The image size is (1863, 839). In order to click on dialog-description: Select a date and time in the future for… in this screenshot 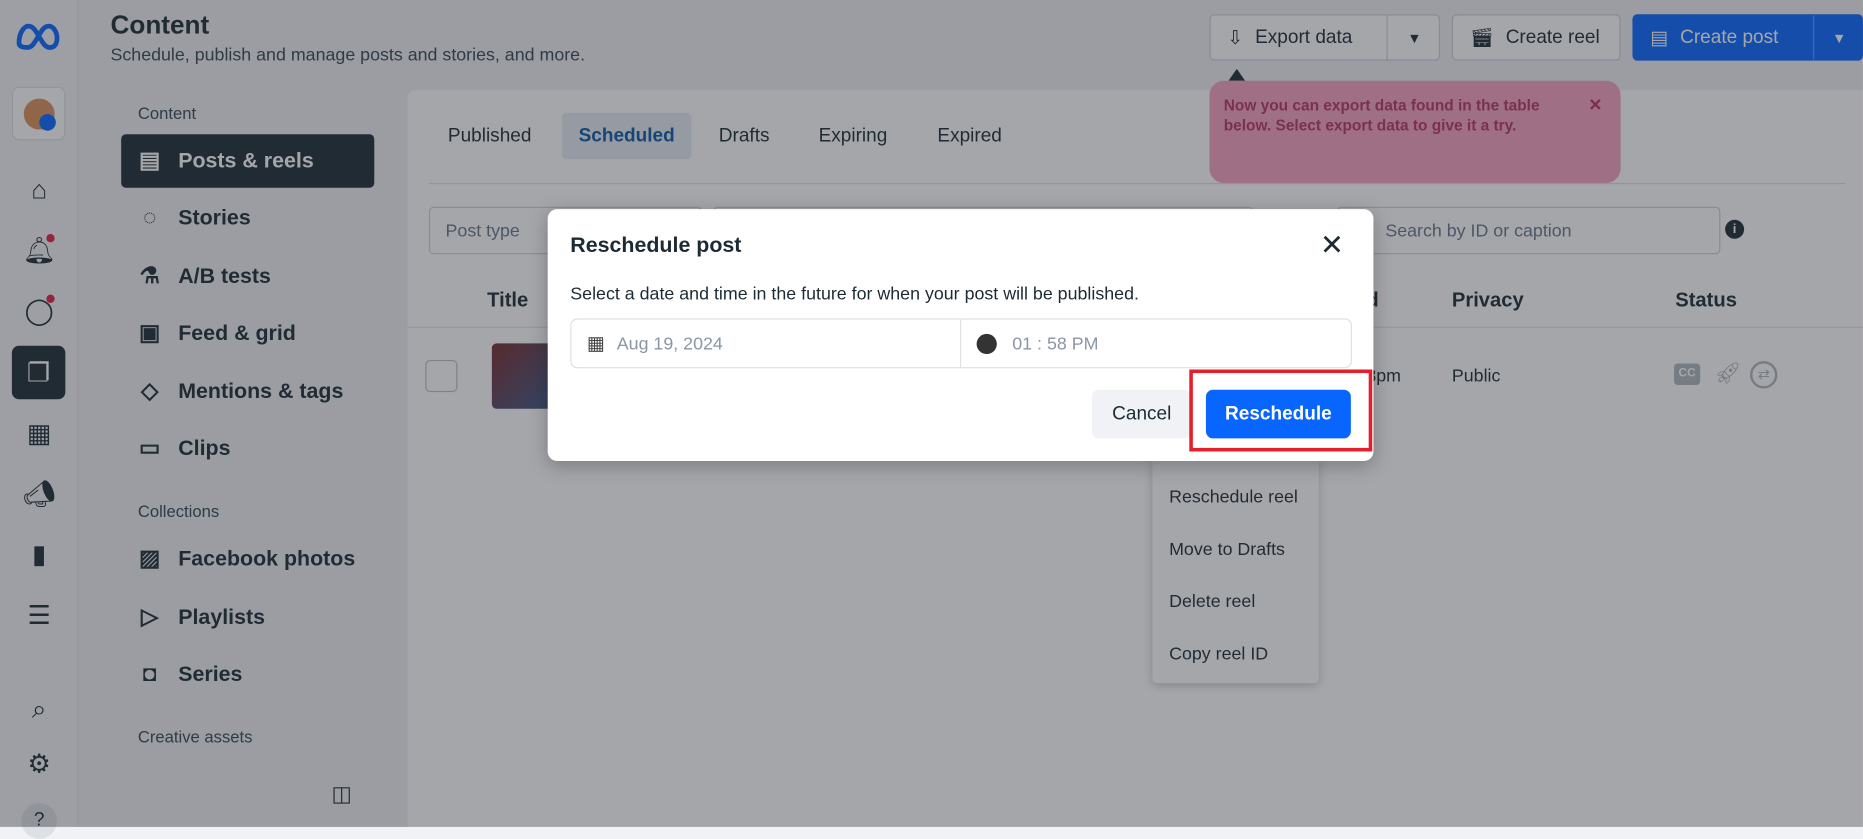, I will do `click(854, 294)`.